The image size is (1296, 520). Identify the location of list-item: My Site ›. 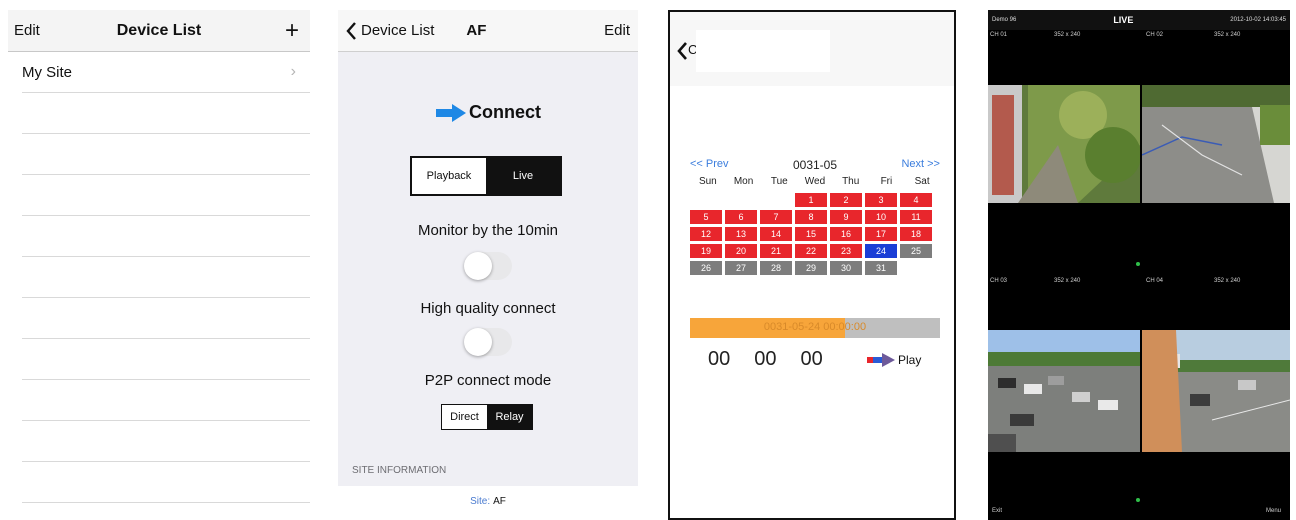
(166, 72).